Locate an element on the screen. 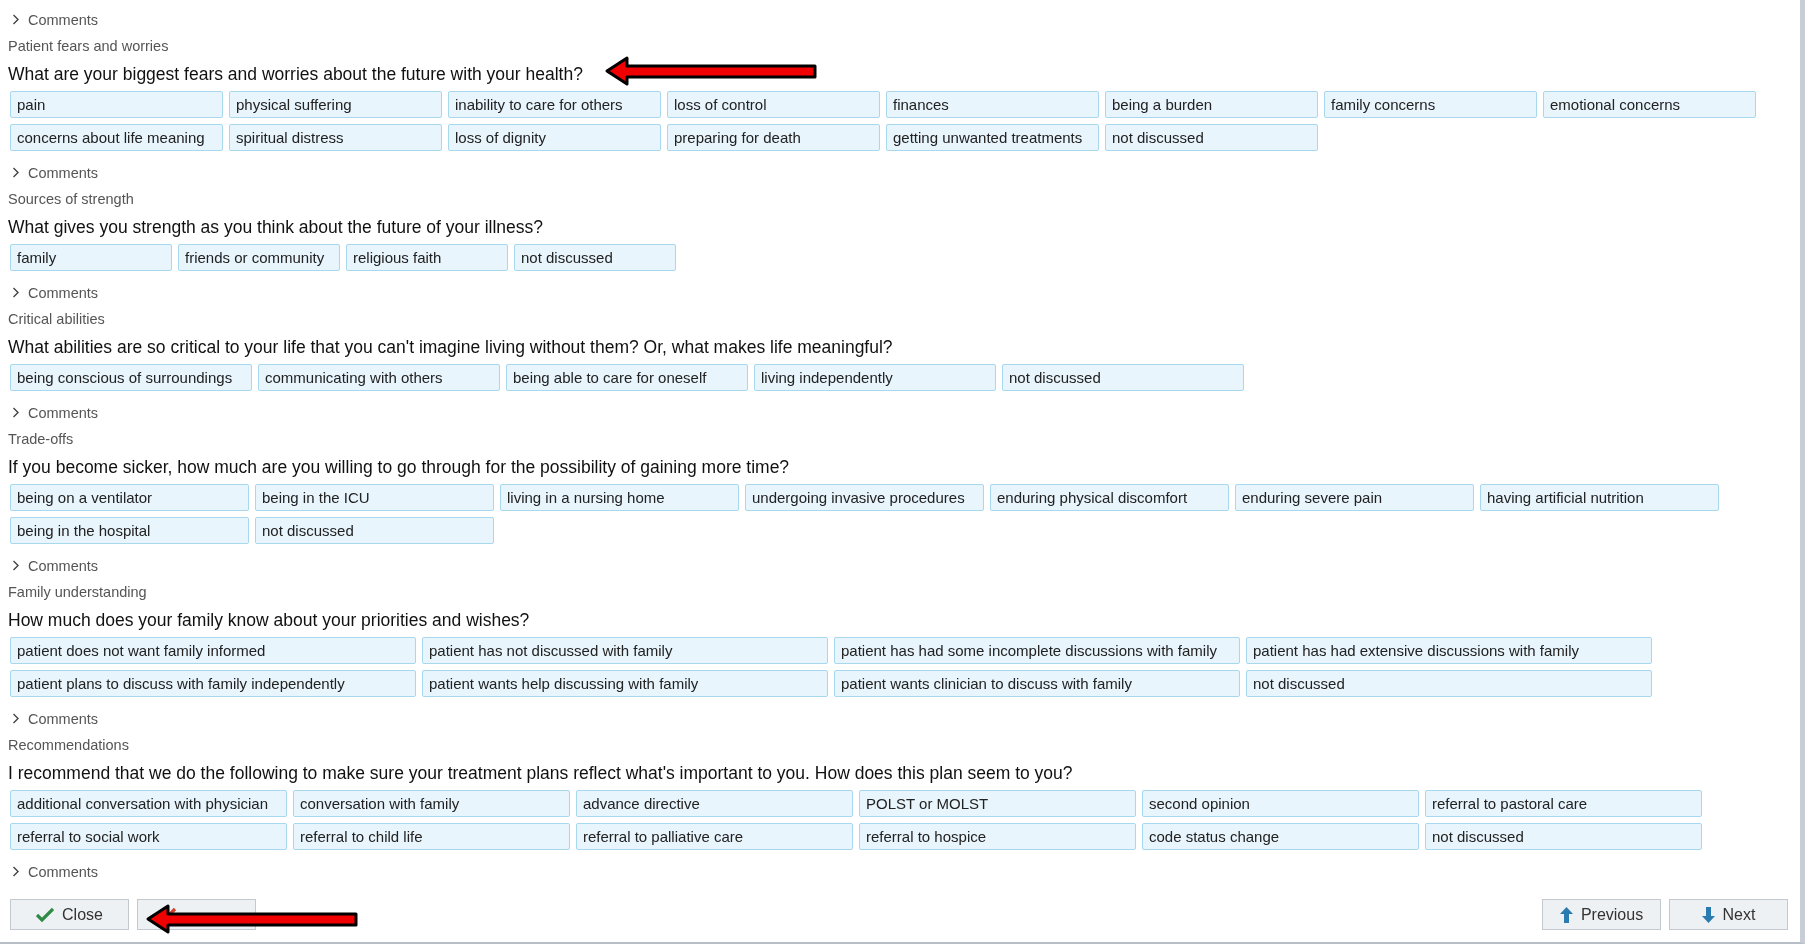  section-title: Patient fears and worries is located at coordinates (88, 46).